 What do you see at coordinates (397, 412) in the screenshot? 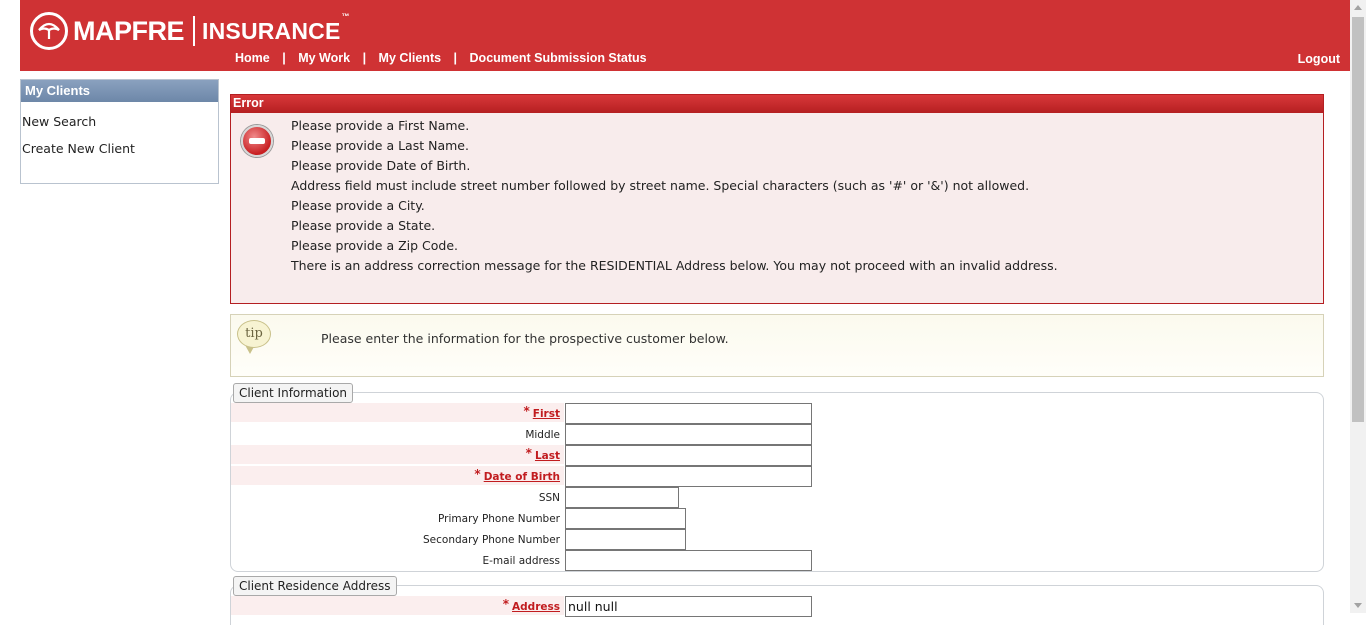
I see `first-name-row: * First` at bounding box center [397, 412].